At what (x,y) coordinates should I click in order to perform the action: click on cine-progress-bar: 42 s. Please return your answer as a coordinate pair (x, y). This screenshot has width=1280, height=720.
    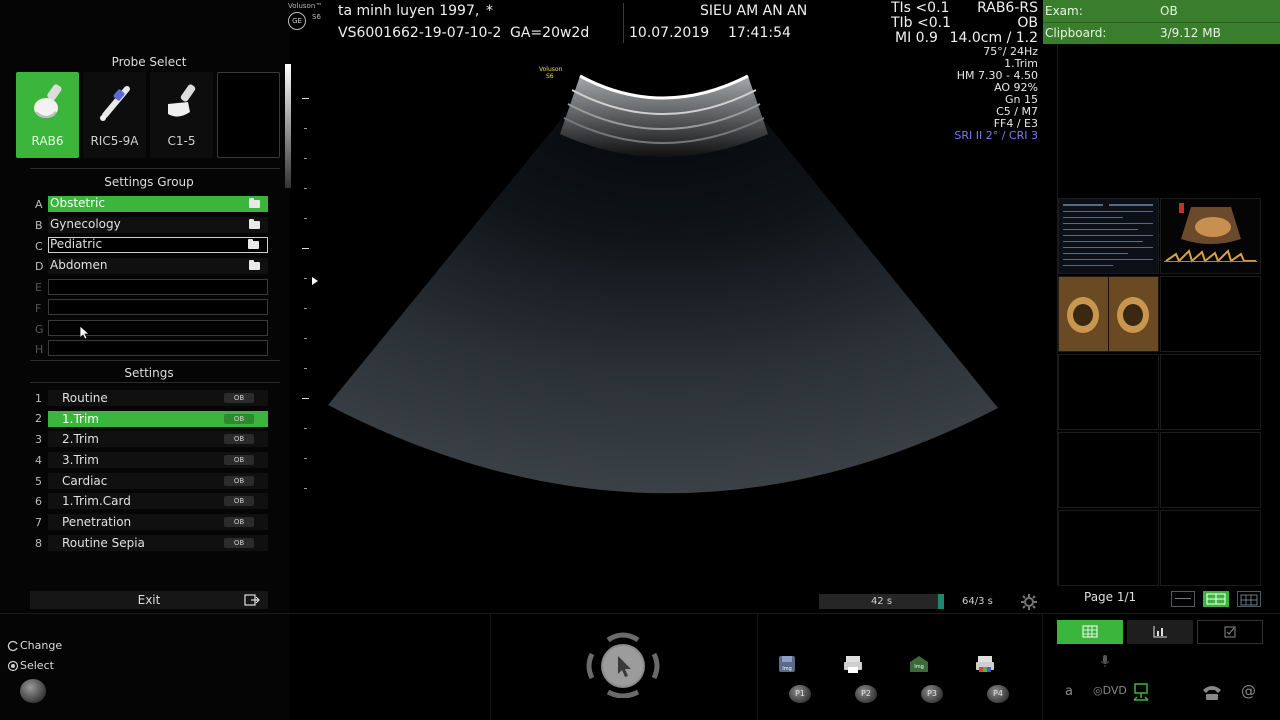
    Looking at the image, I should click on (881, 601).